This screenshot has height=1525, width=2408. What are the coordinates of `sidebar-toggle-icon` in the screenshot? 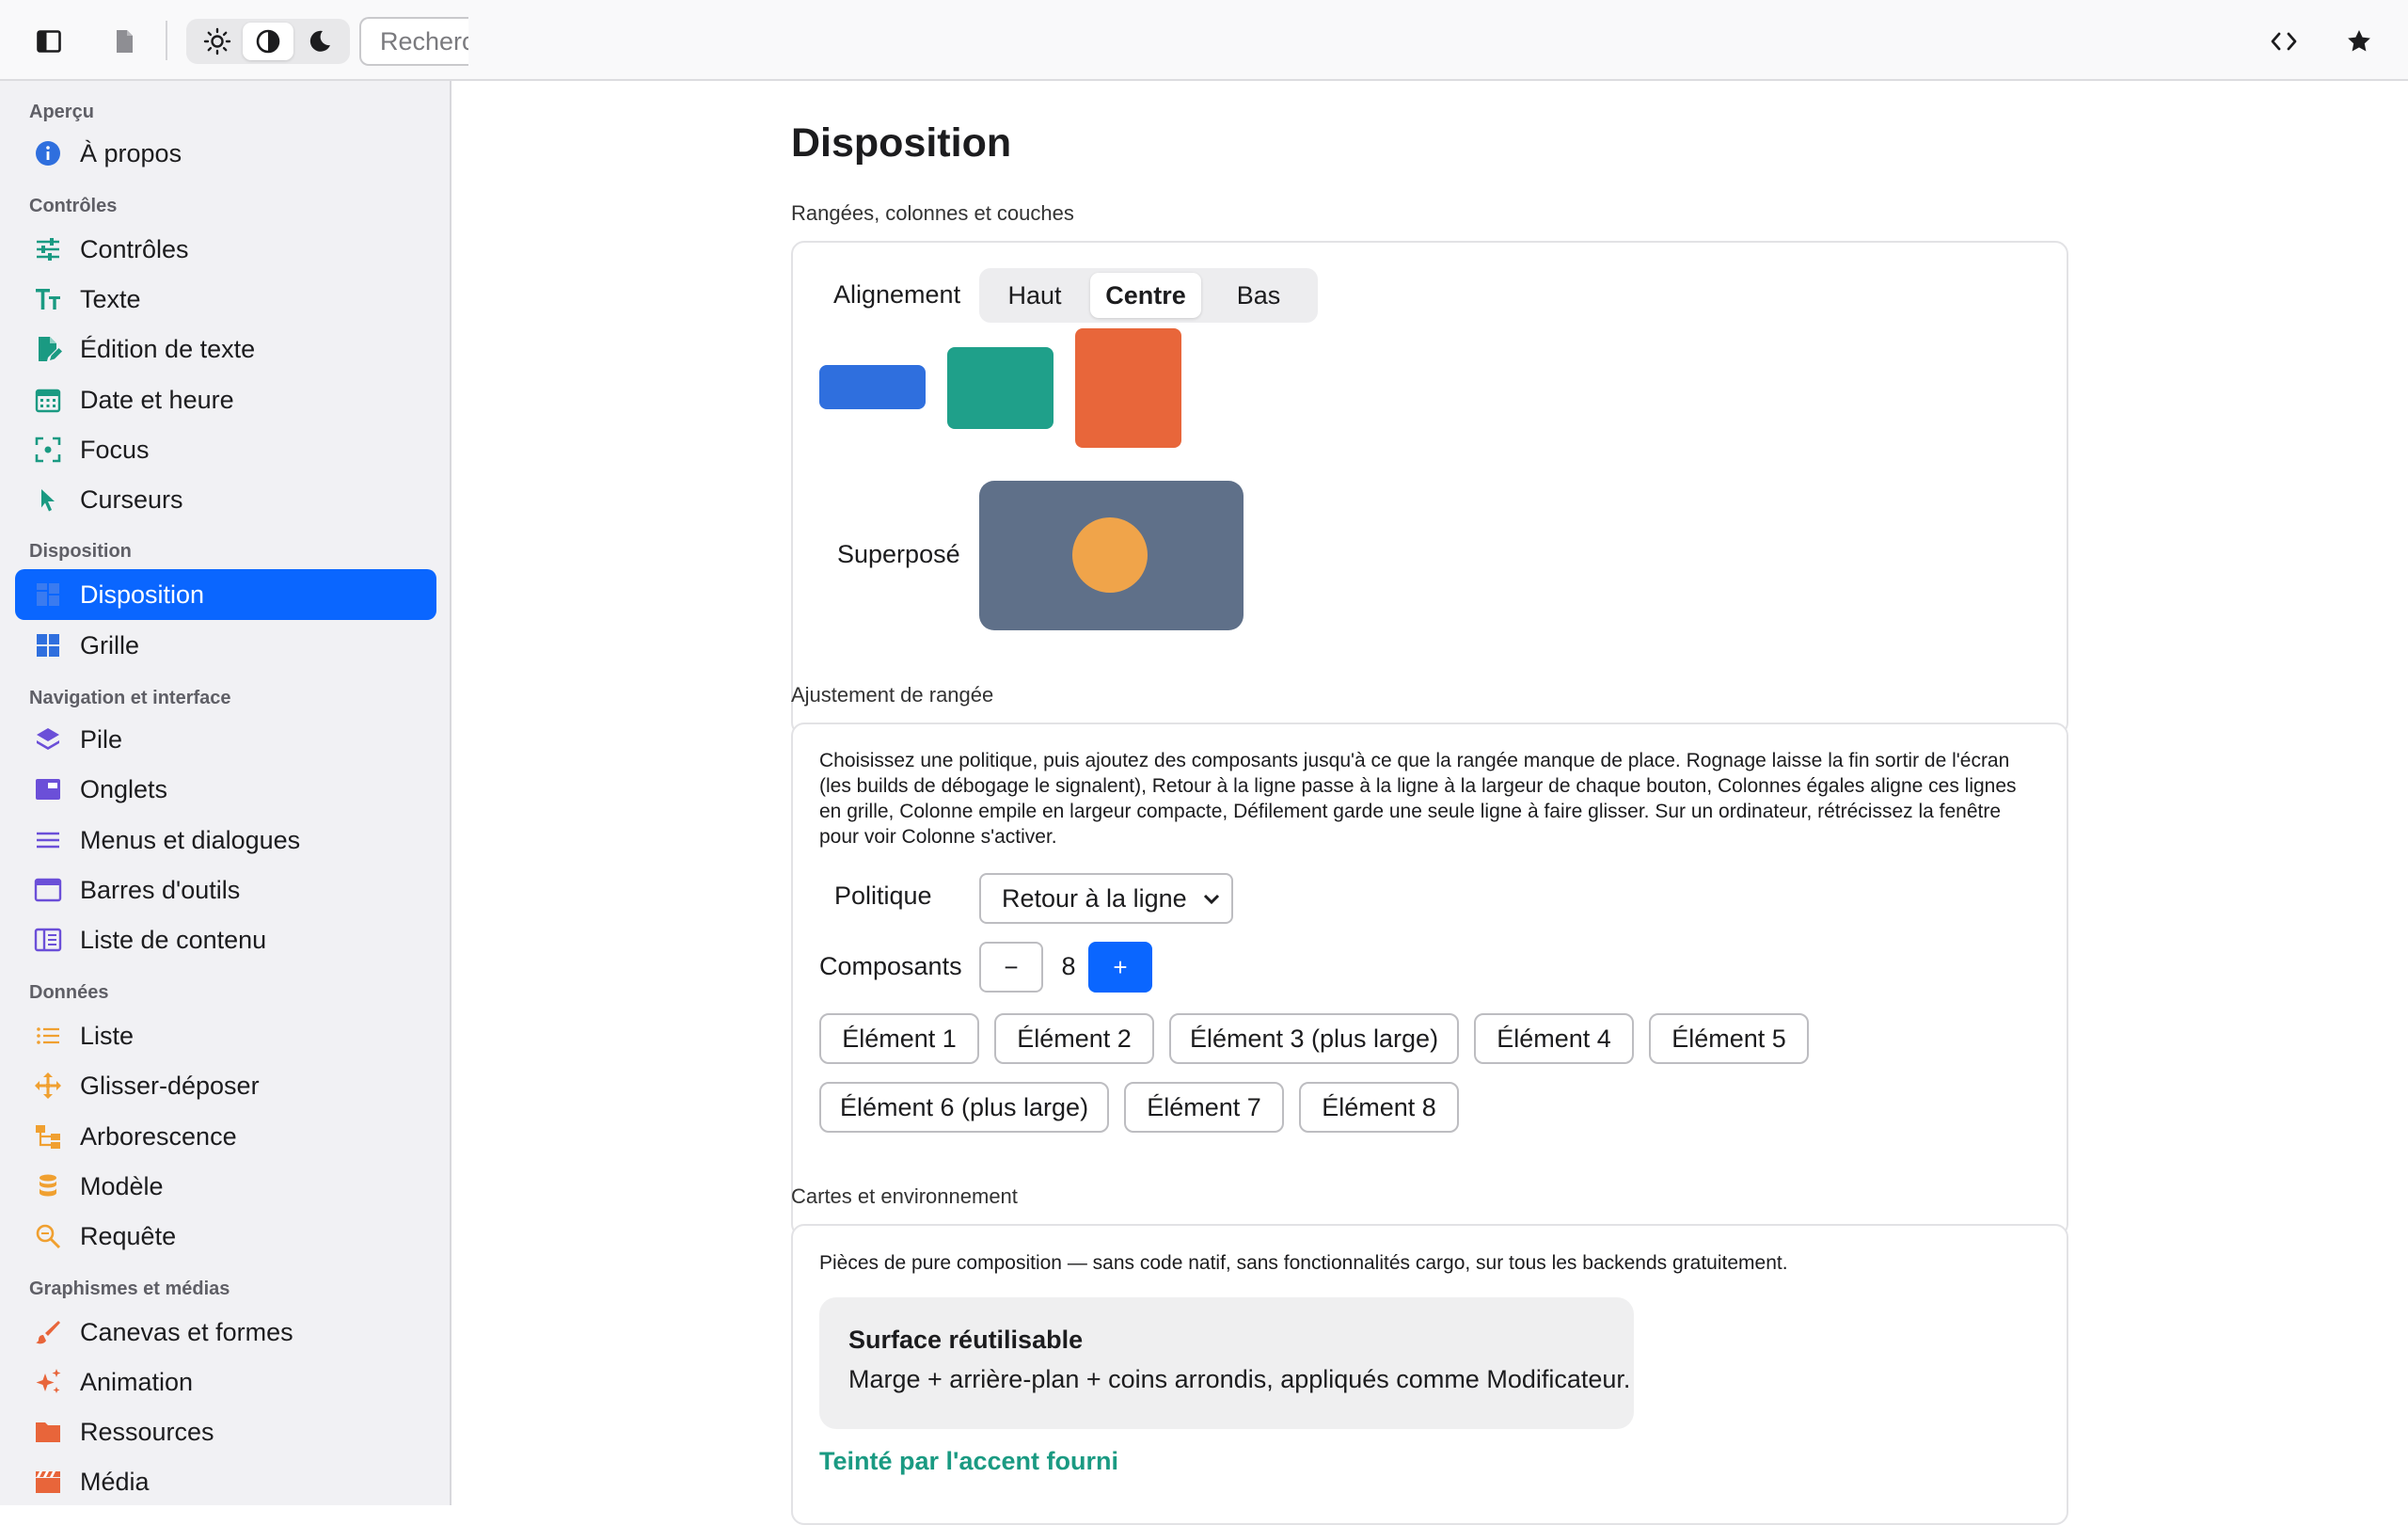 It's located at (49, 41).